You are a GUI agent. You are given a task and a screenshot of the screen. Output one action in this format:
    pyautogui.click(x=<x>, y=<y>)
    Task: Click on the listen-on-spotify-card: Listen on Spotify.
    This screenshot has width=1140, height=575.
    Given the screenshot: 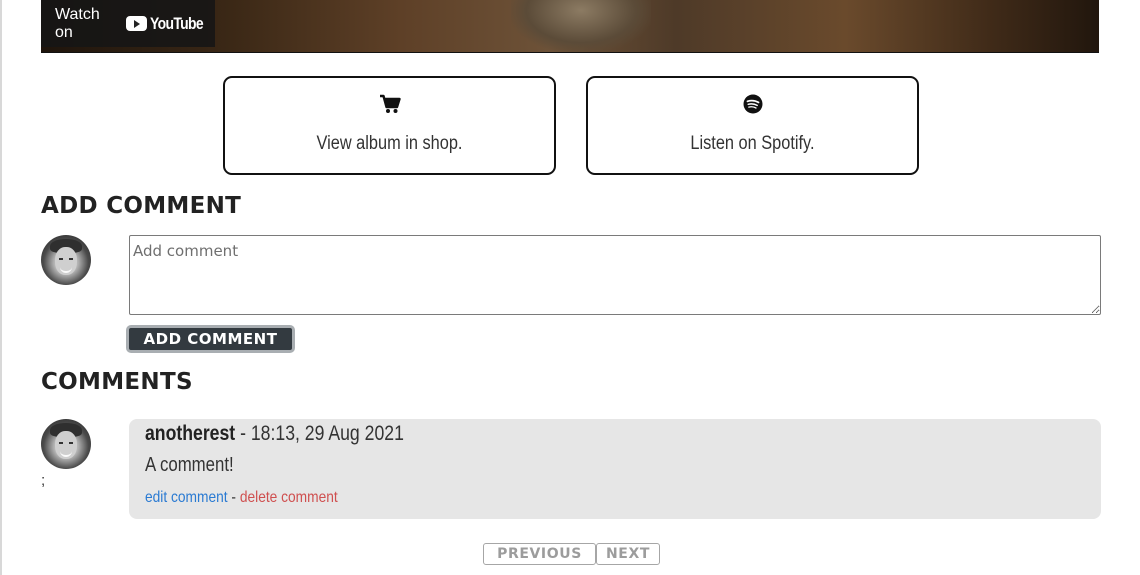 What is the action you would take?
    pyautogui.click(x=752, y=125)
    